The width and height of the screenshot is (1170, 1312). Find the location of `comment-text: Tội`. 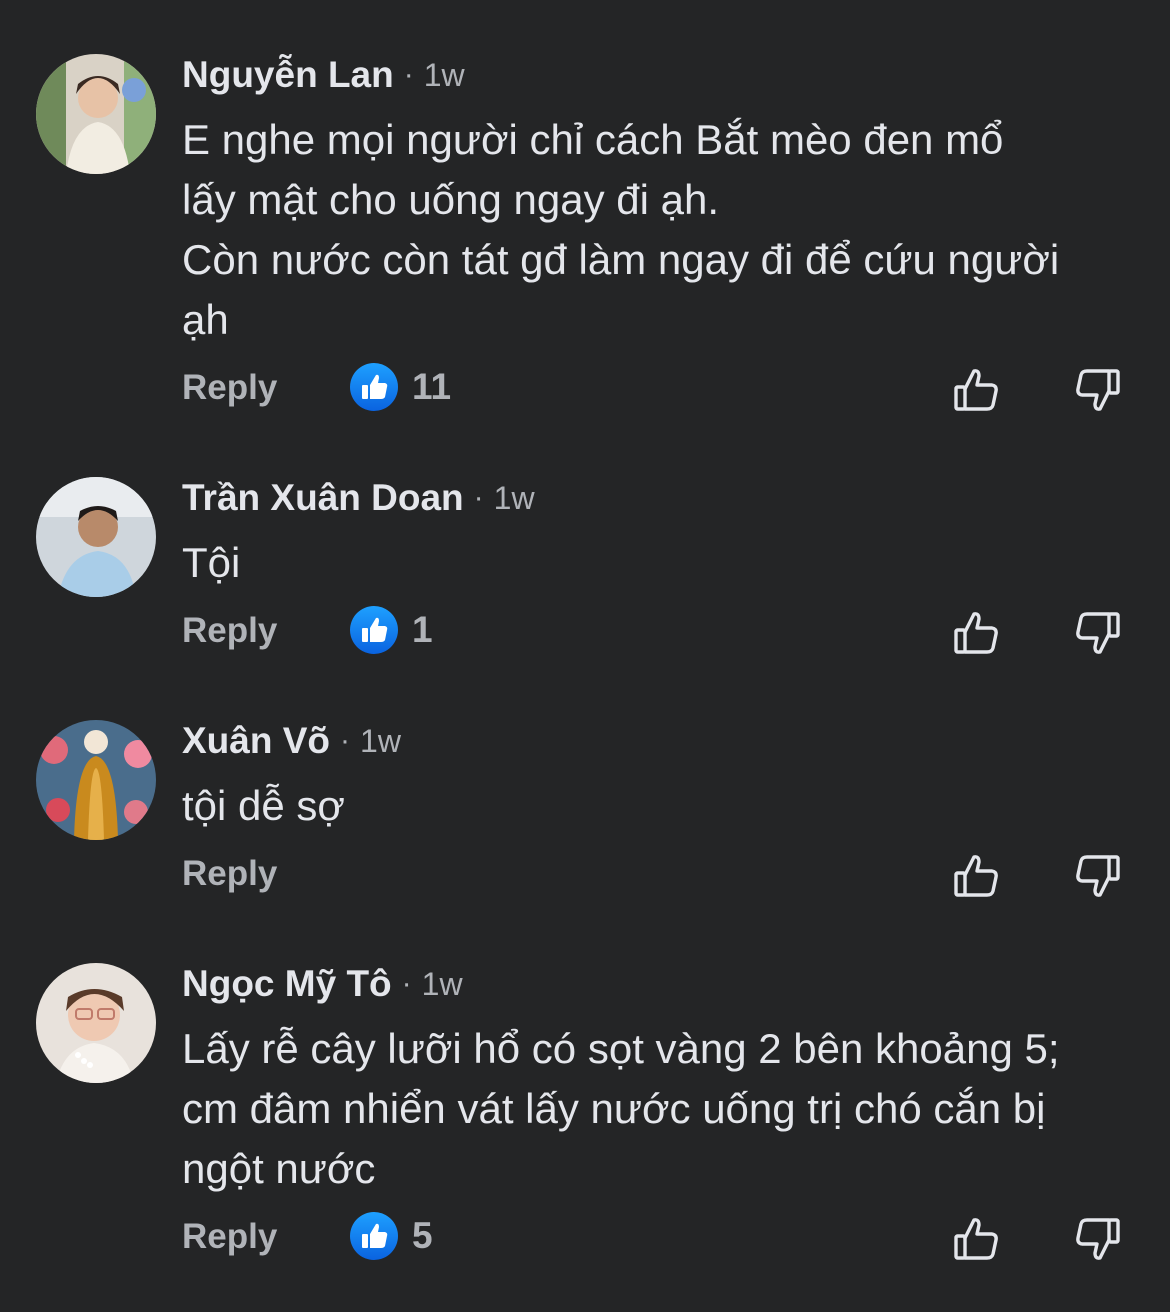

comment-text: Tội is located at coordinates (211, 562).